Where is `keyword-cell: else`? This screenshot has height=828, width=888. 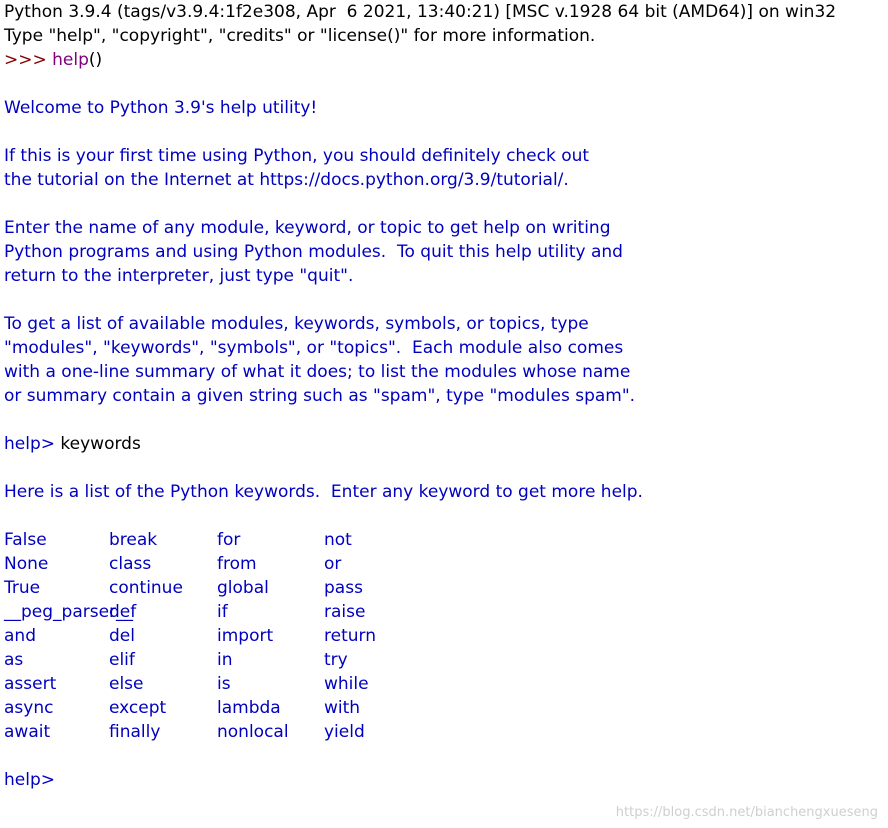 keyword-cell: else is located at coordinates (126, 684).